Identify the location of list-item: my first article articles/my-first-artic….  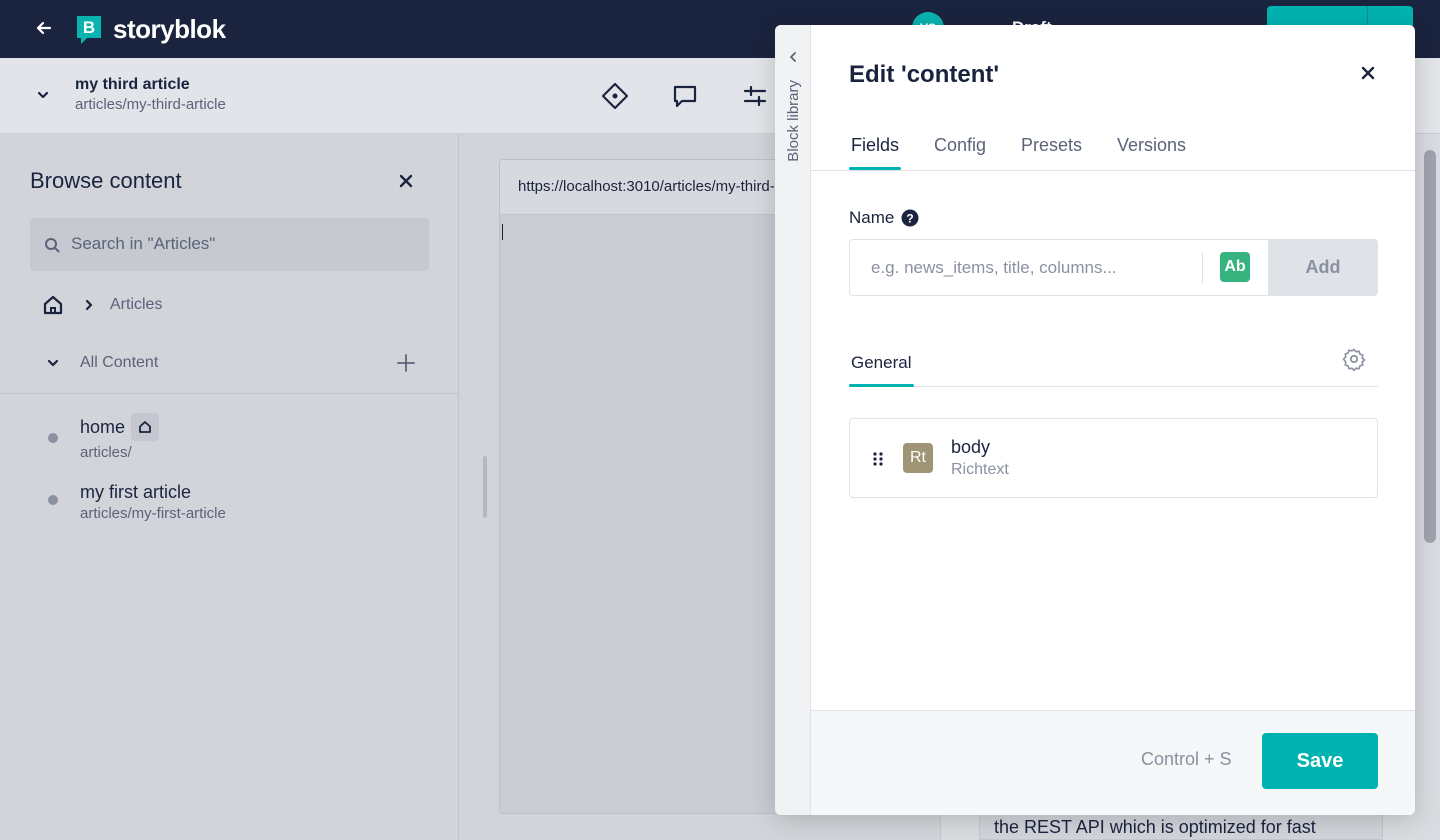
(229, 504).